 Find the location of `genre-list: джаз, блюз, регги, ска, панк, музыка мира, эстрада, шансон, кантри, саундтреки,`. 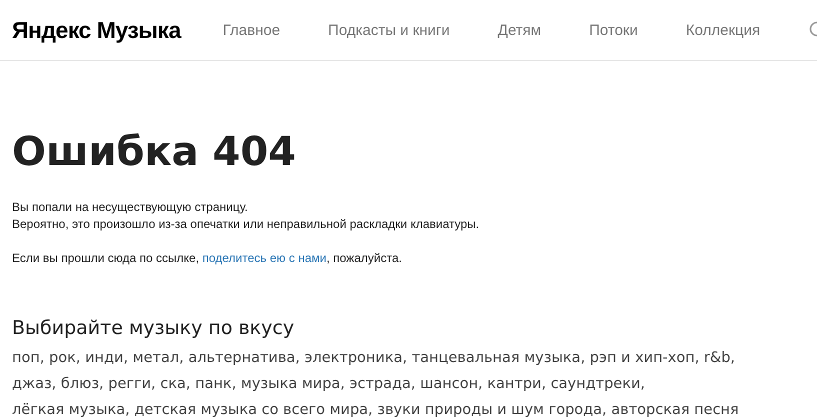

genre-list: джаз, блюз, регги, ска, панк, музыка мира, эстрада, шансон, кантри, саундтреки, is located at coordinates (408, 384).